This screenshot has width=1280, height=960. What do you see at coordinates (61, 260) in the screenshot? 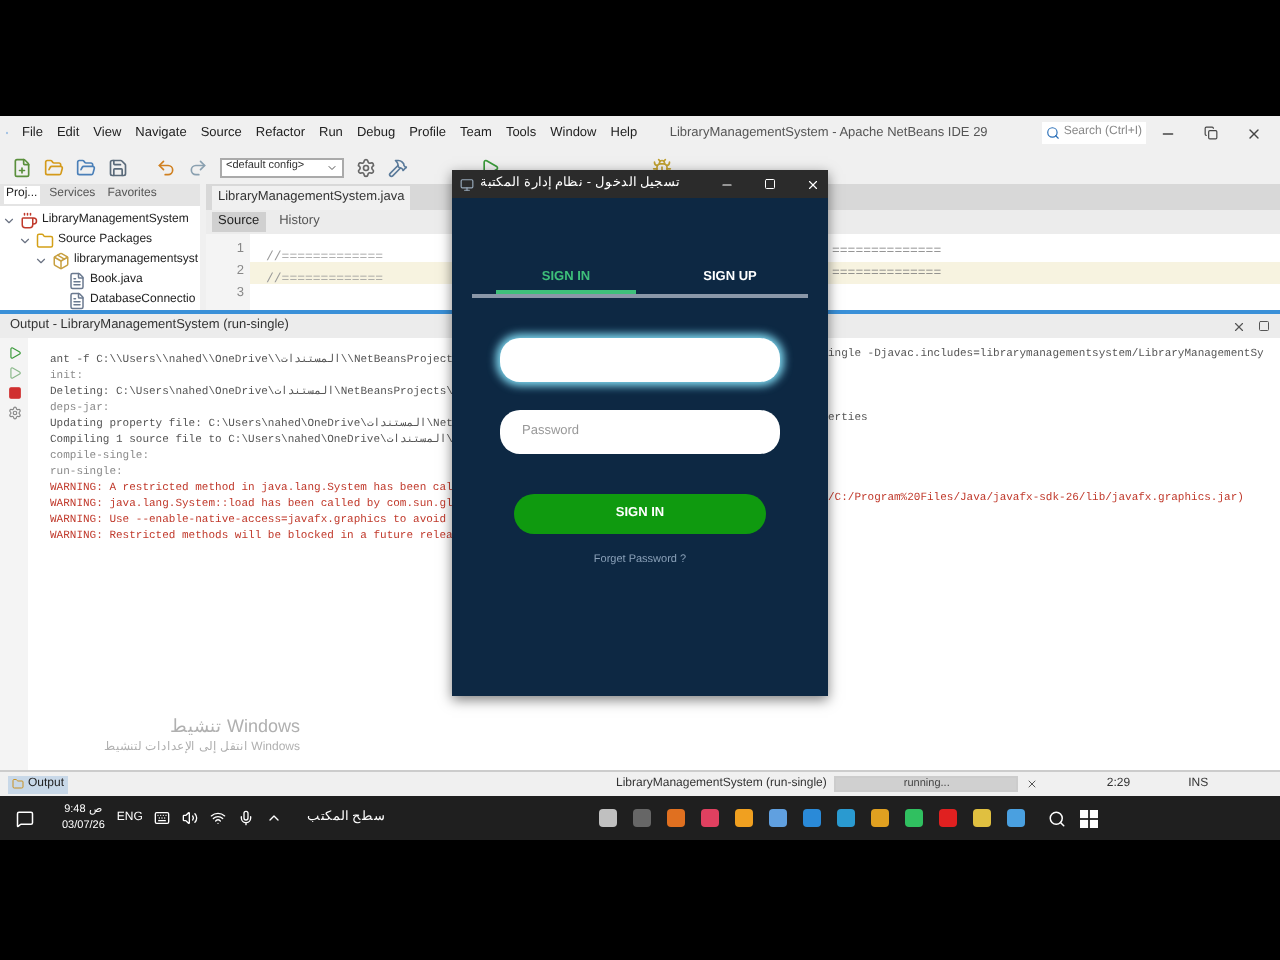
I see `package-icon` at bounding box center [61, 260].